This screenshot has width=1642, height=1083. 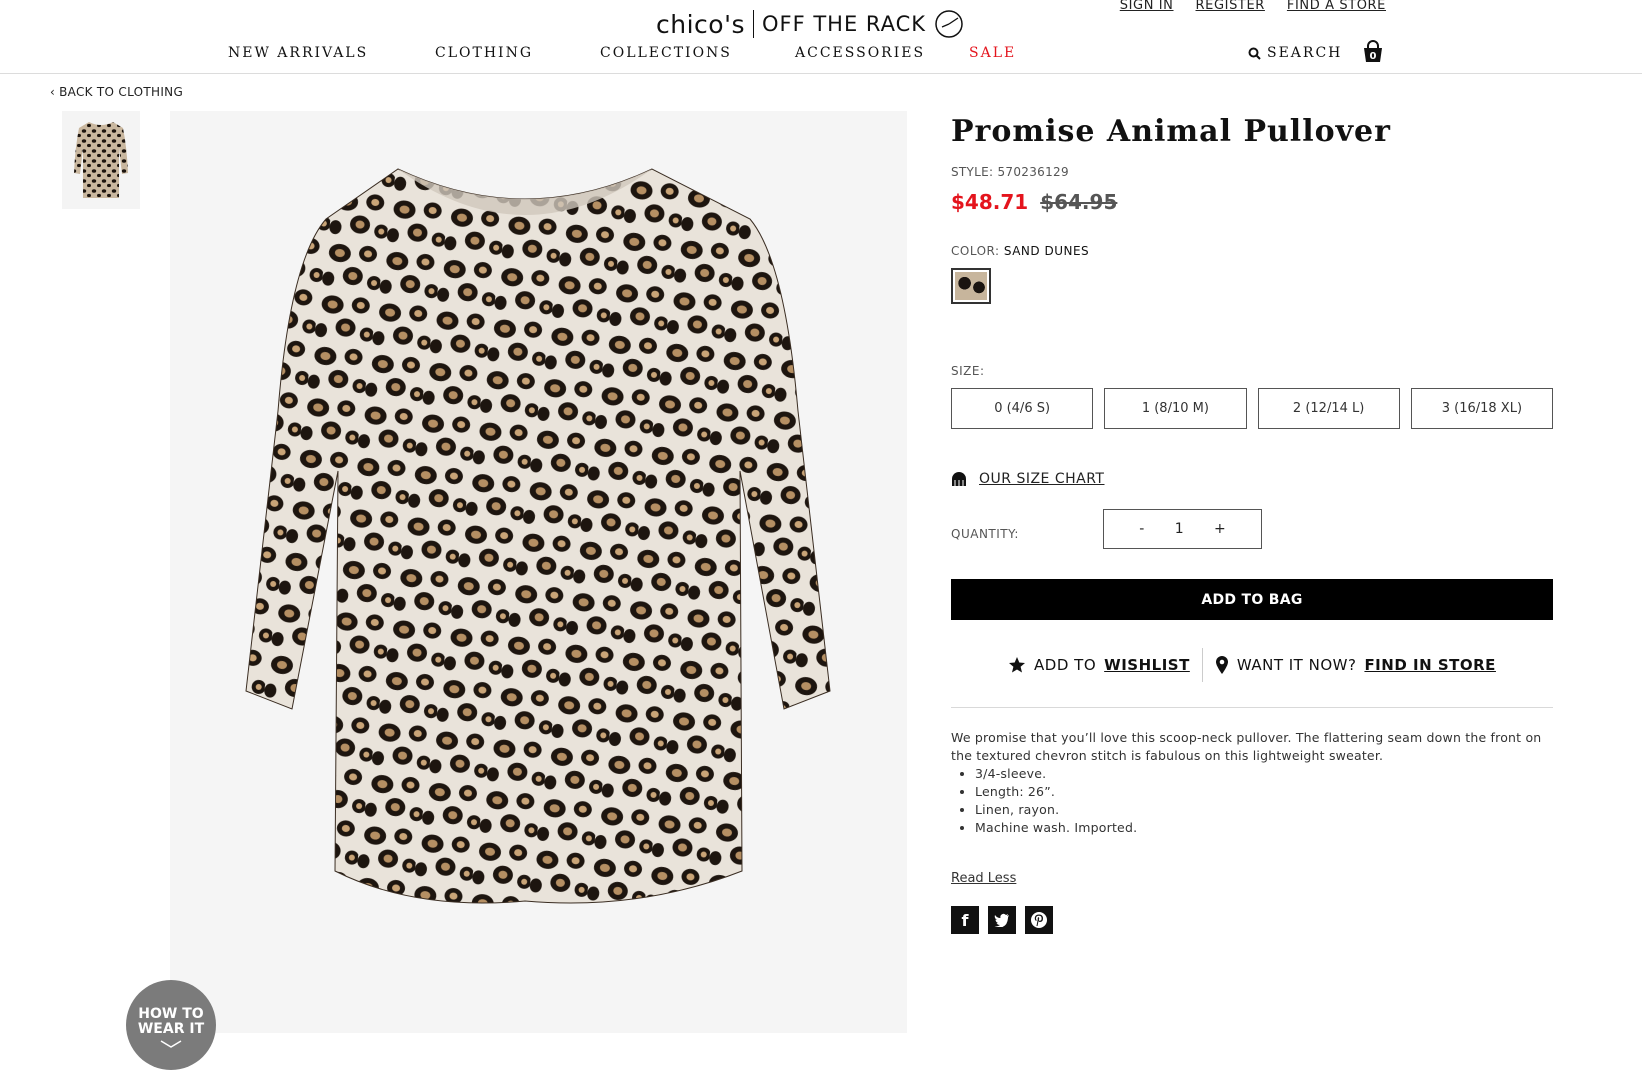 I want to click on facebook-icon: f, so click(x=965, y=920).